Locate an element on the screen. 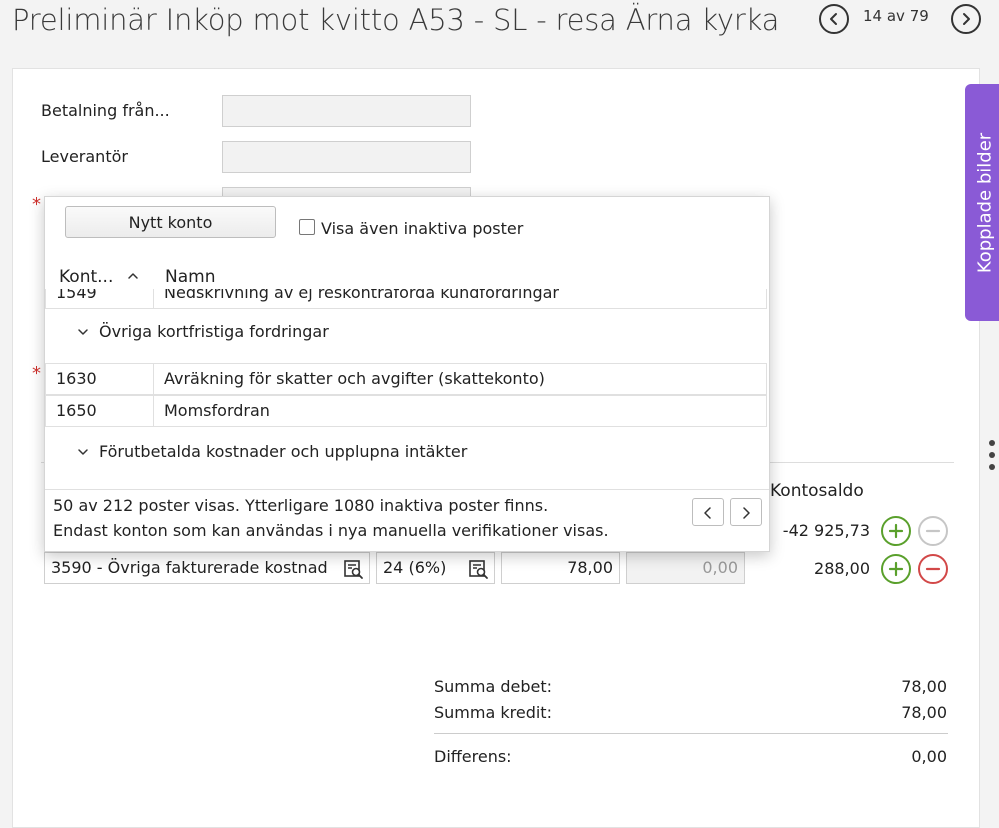  linked-images-tab: Kopplade bilder is located at coordinates (982, 202).